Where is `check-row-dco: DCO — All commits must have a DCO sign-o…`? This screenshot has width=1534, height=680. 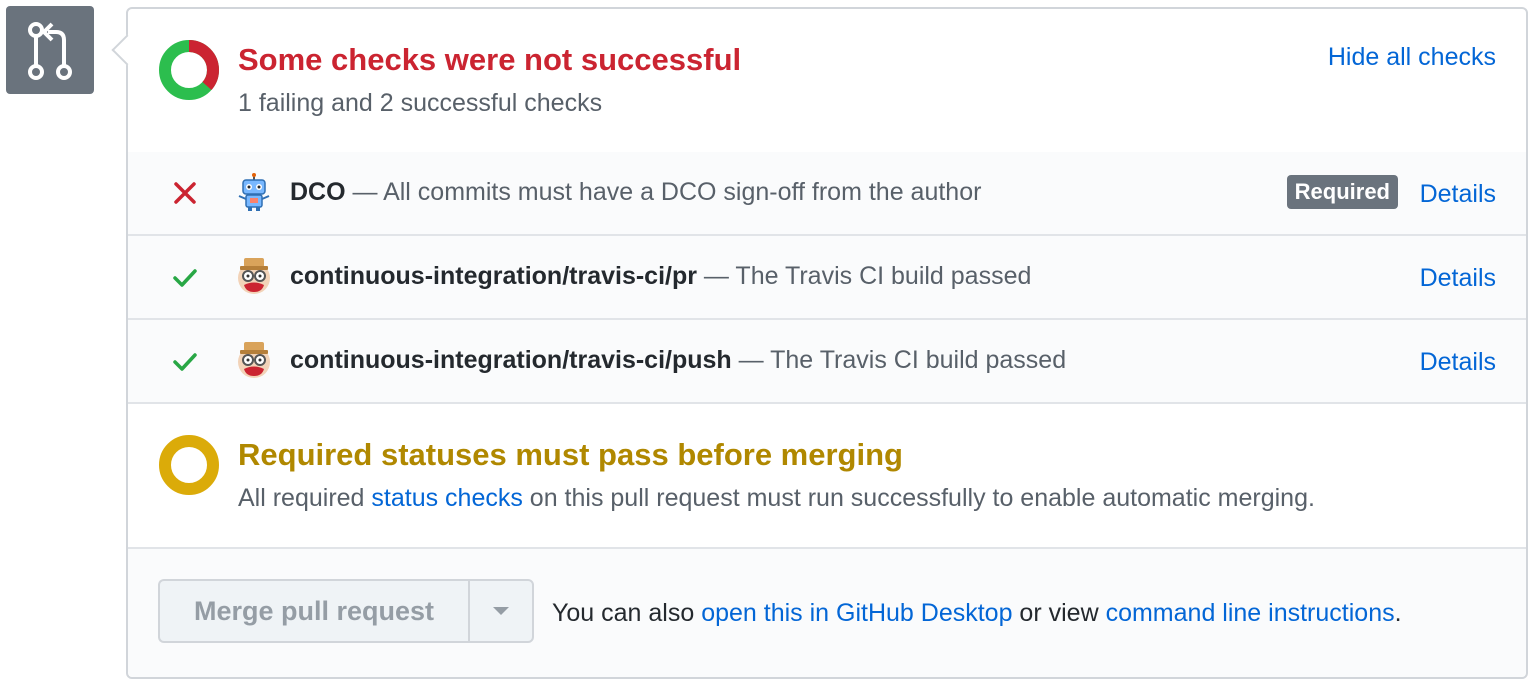 check-row-dco: DCO — All commits must have a DCO sign-o… is located at coordinates (827, 194).